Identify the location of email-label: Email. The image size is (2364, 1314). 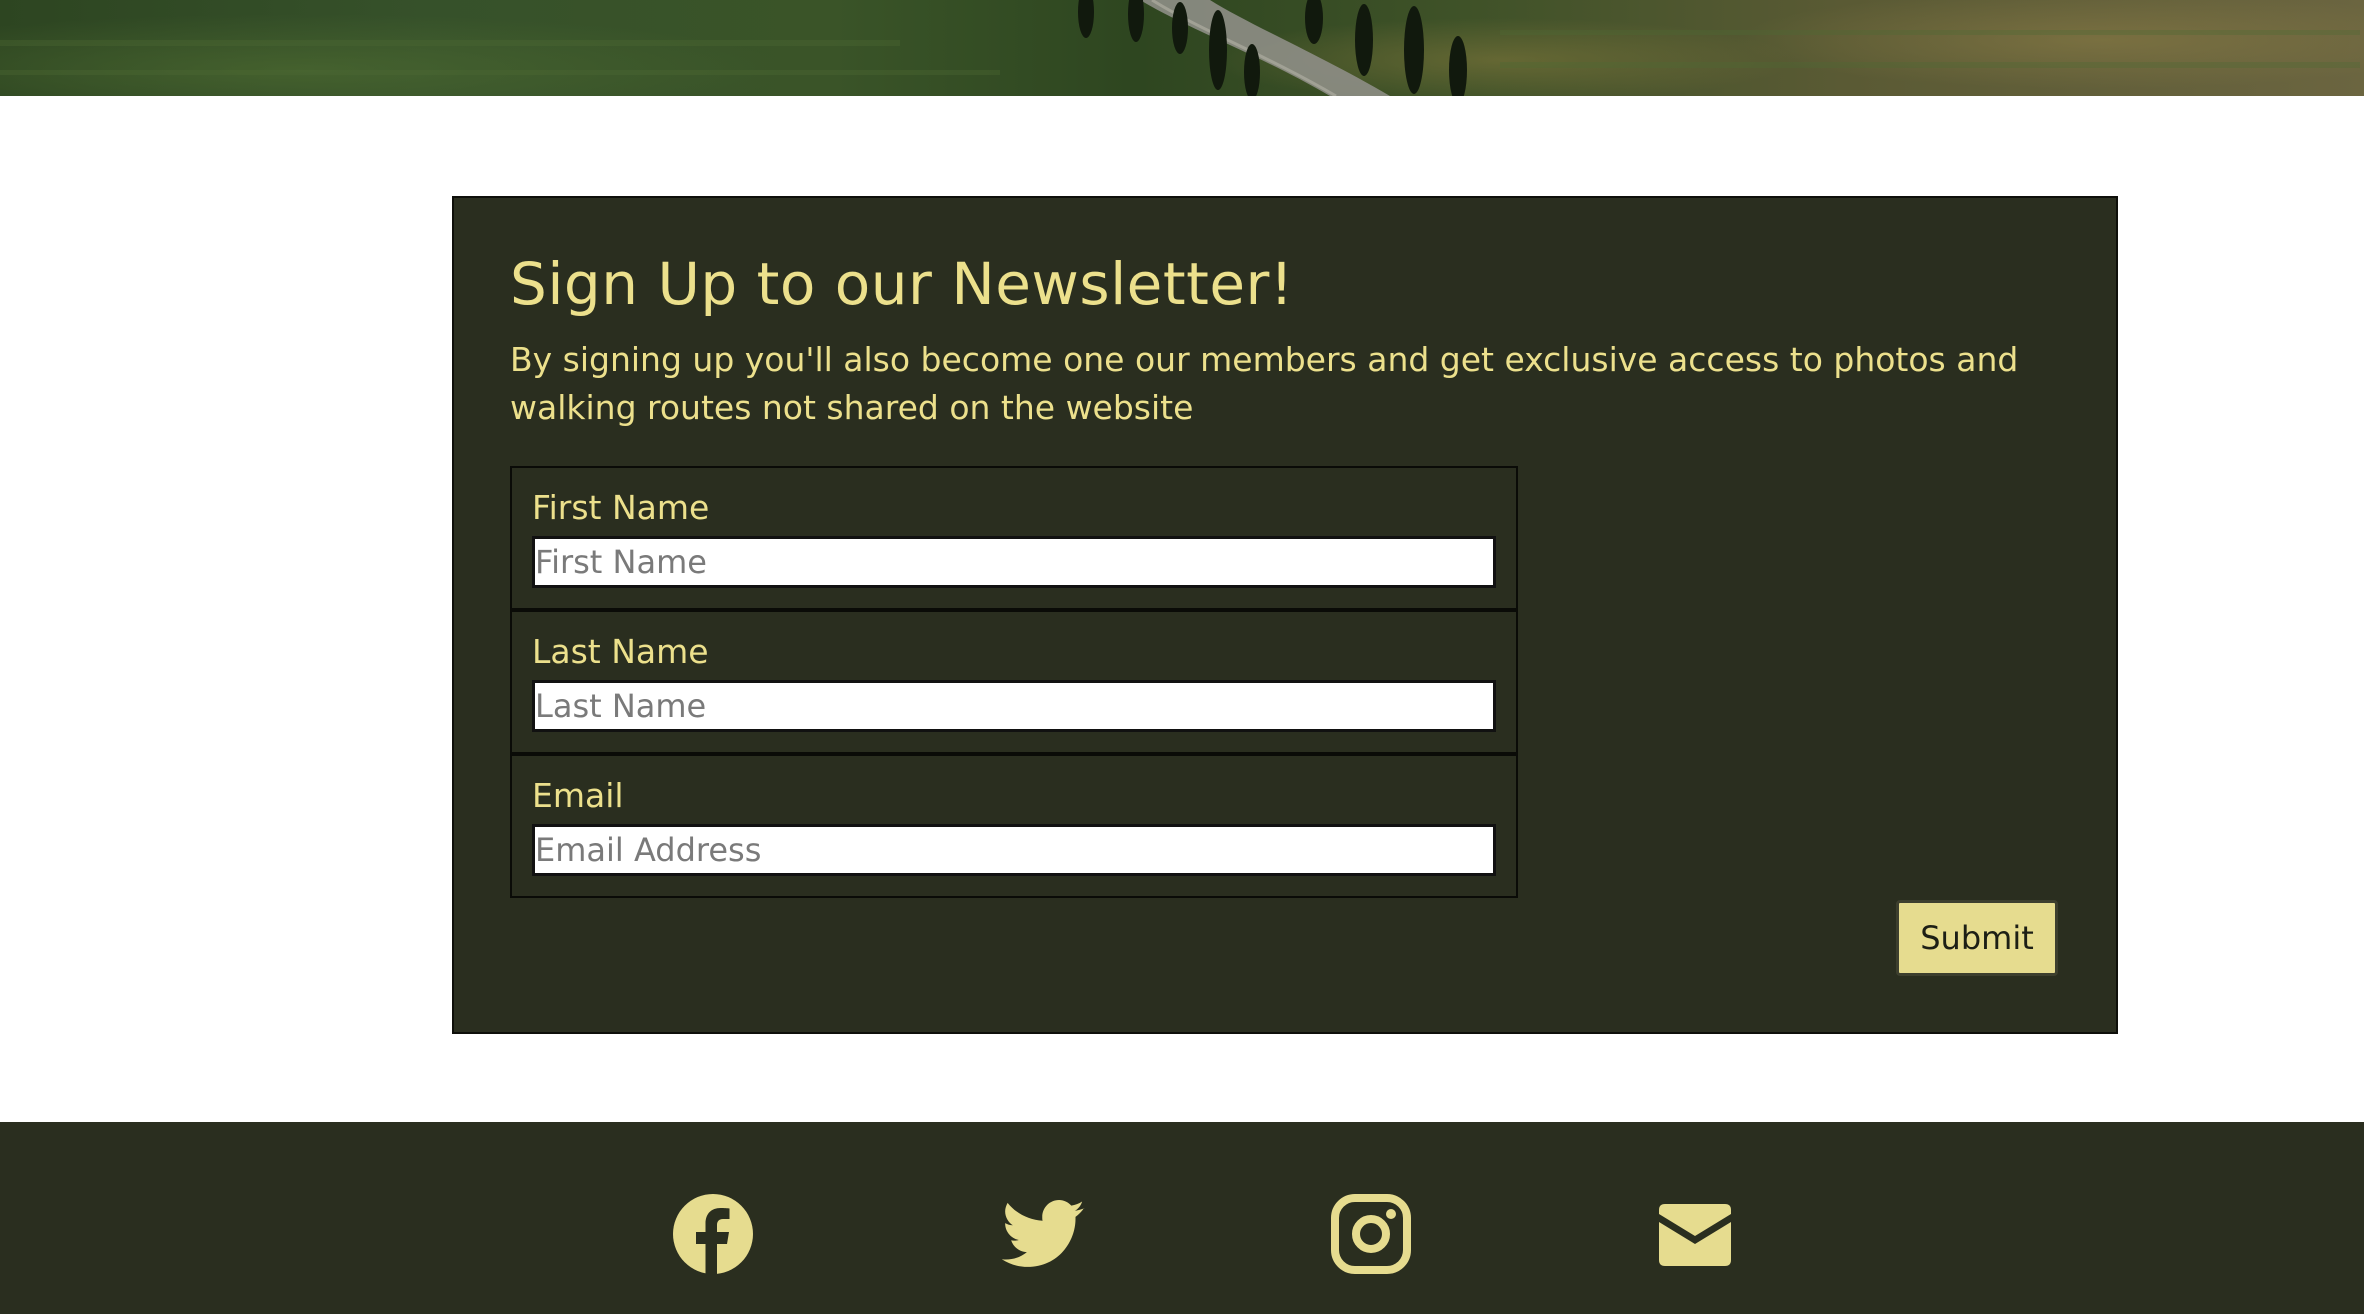
(578, 795).